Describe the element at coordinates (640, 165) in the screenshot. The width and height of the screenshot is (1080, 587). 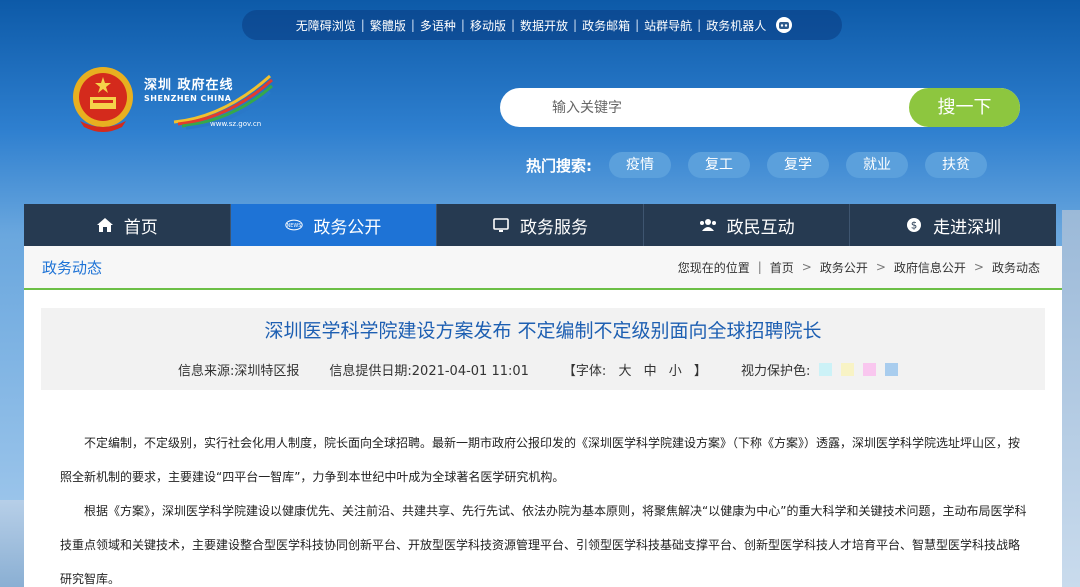
I see `hot-tag-epidemic: 疫情` at that location.